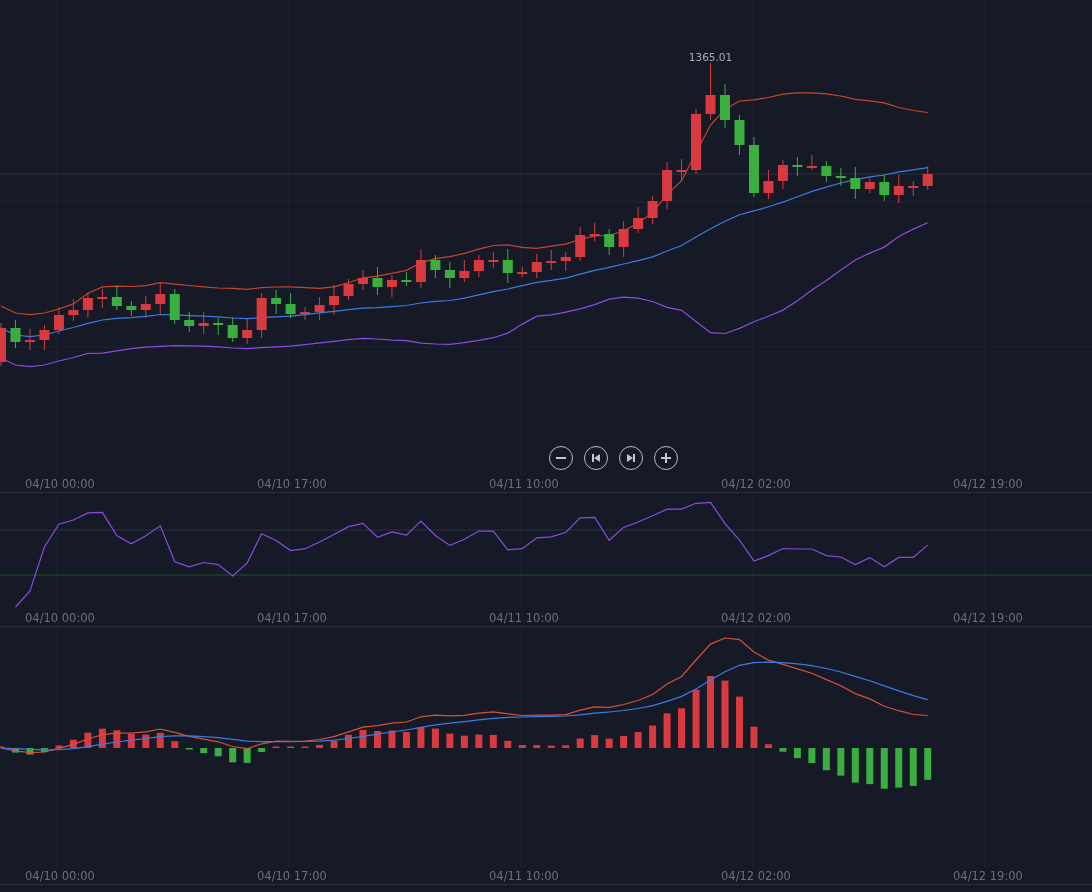  I want to click on axis-label: 04/10 00:00, so click(60, 484).